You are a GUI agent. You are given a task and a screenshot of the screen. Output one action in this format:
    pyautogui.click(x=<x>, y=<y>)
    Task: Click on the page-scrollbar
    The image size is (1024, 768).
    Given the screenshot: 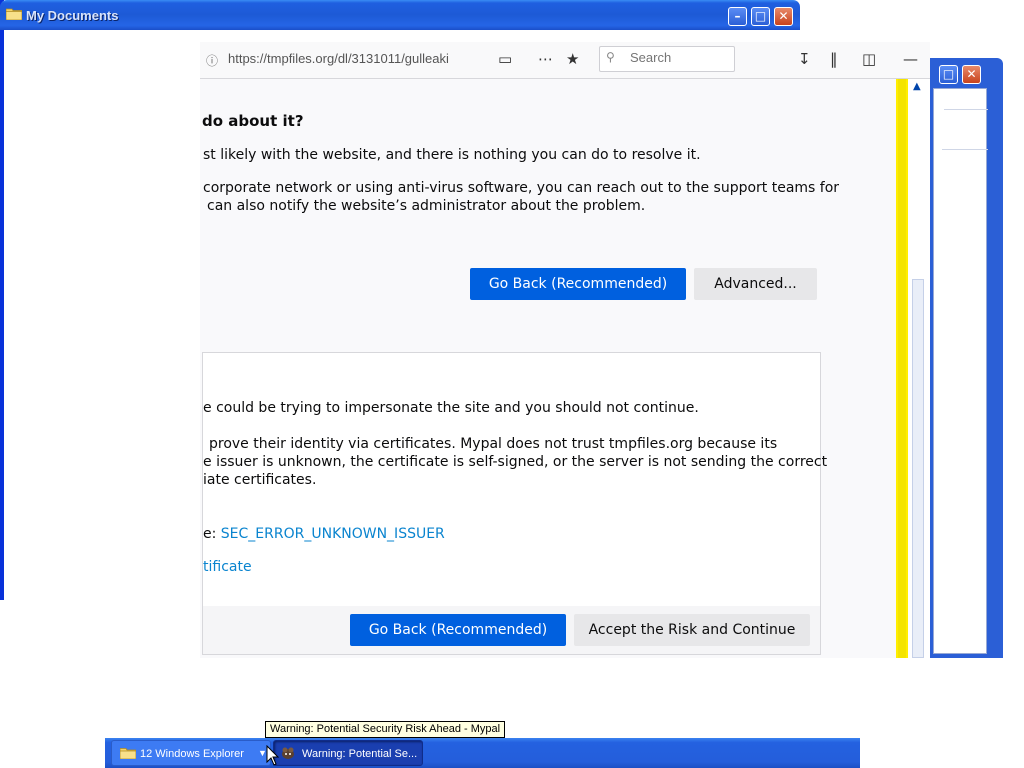 What is the action you would take?
    pyautogui.click(x=902, y=368)
    